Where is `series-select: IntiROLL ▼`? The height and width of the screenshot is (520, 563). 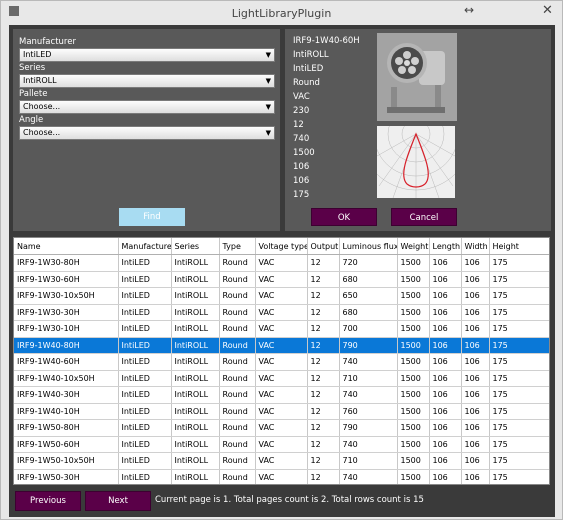
series-select: IntiROLL ▼ is located at coordinates (147, 81).